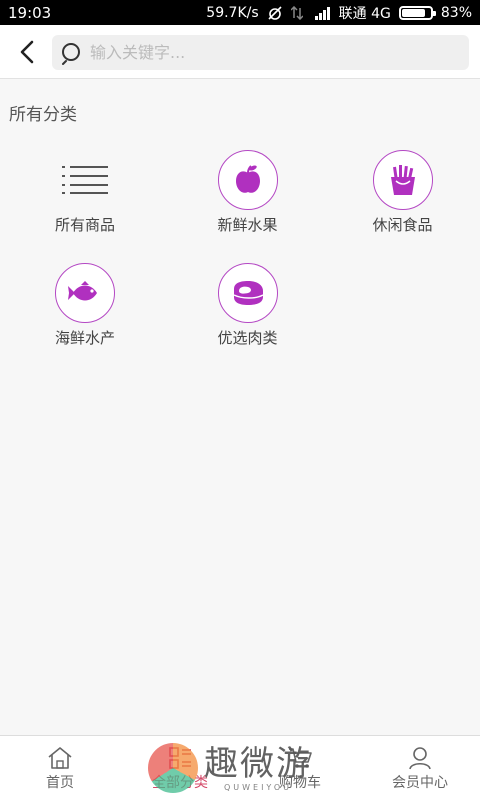  I want to click on nav-label: 首页, so click(60, 783).